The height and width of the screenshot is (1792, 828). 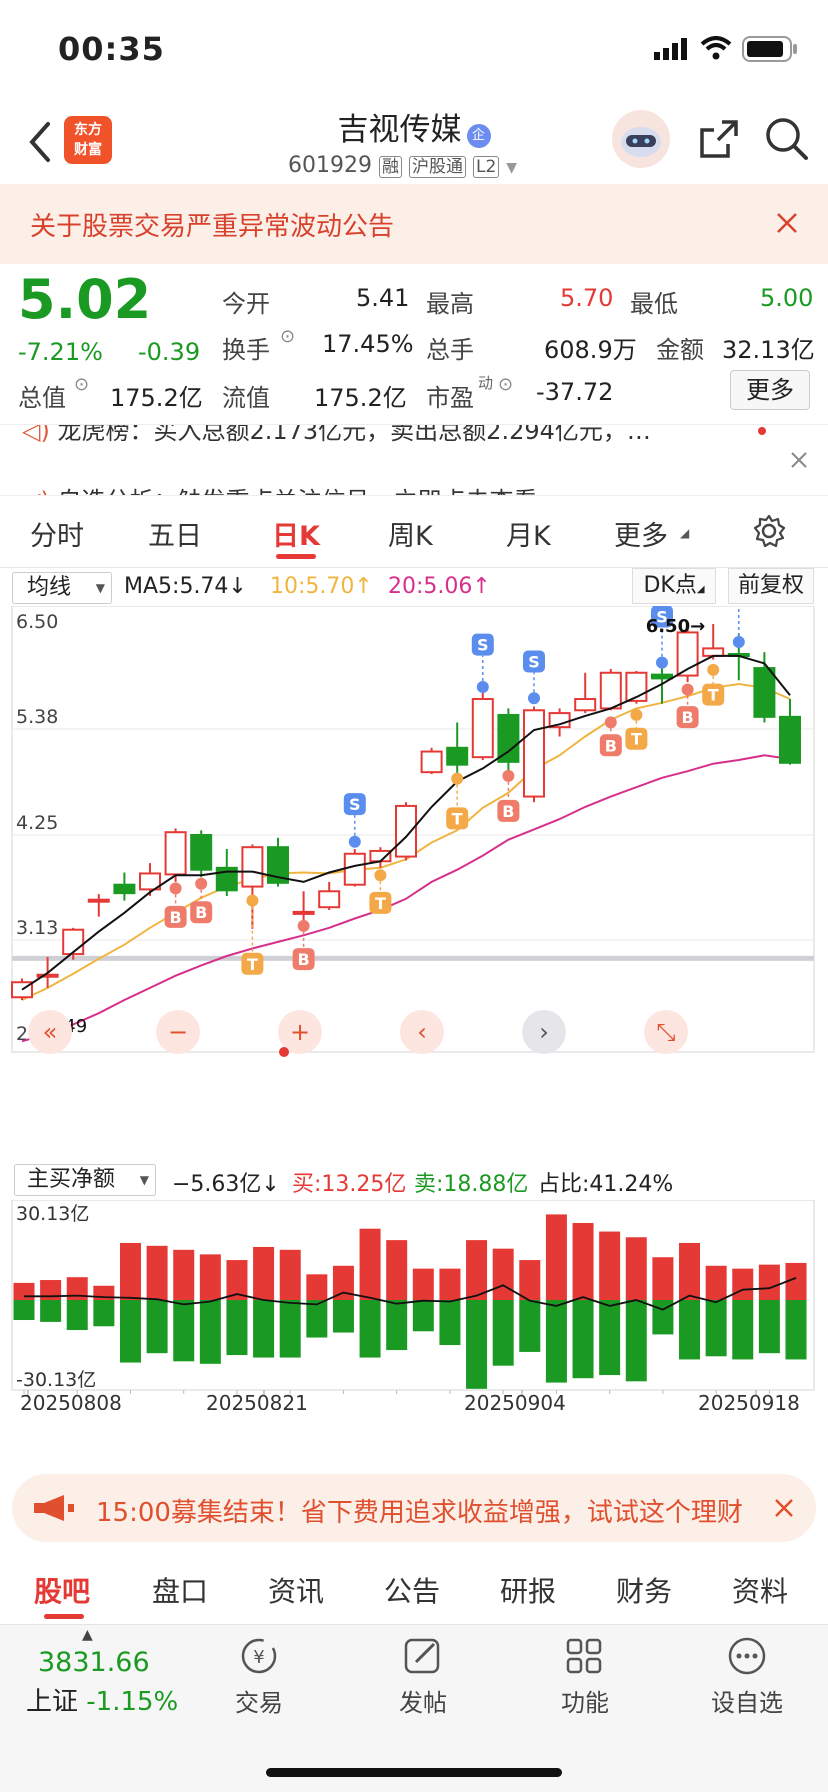 What do you see at coordinates (644, 1590) in the screenshot?
I see `tab-finance: 财务` at bounding box center [644, 1590].